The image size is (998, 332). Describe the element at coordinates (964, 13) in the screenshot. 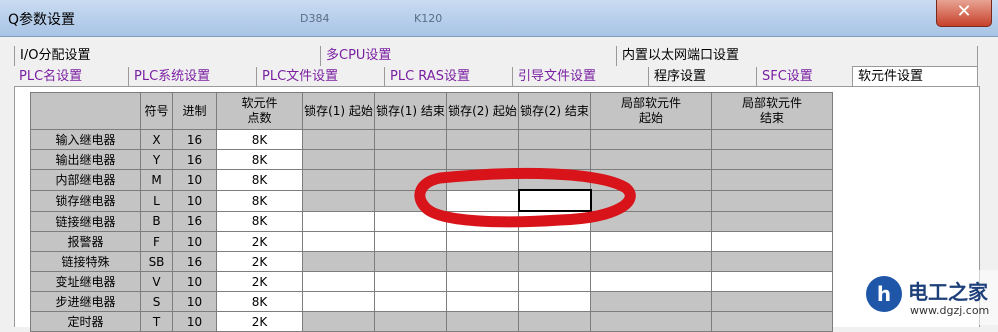

I see `close-button: ✕` at that location.